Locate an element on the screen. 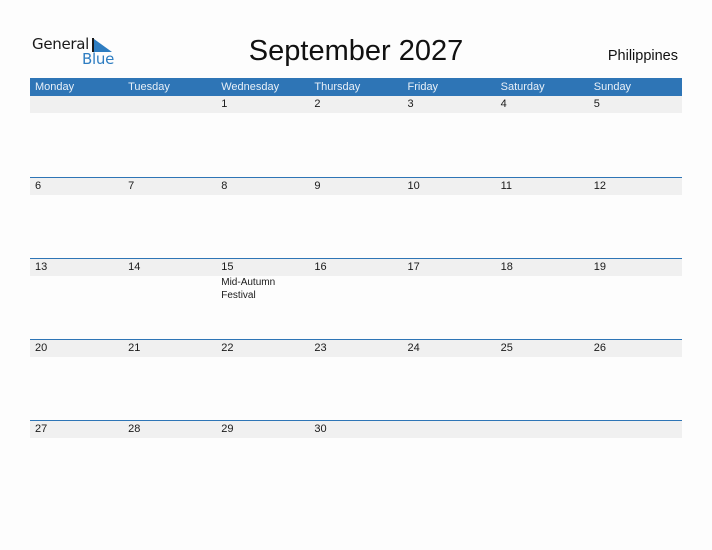 This screenshot has width=712, height=550. day-cell: 30 is located at coordinates (355, 429).